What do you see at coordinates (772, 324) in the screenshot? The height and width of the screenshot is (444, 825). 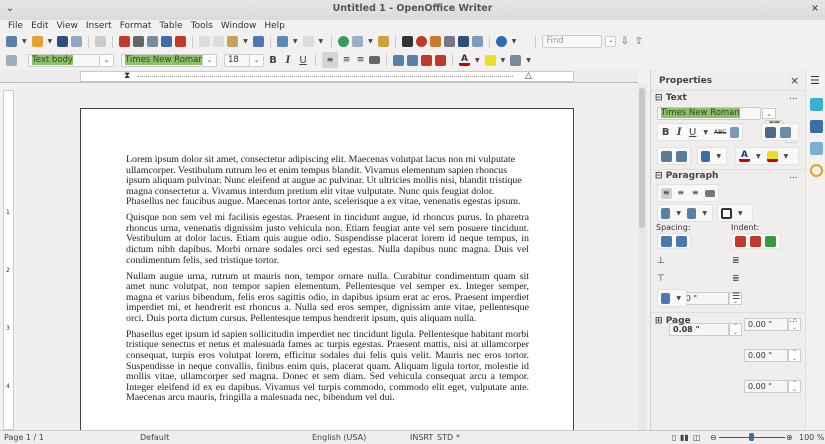 I see `before-indent-field: 0.00 " ⌃ ⌄` at bounding box center [772, 324].